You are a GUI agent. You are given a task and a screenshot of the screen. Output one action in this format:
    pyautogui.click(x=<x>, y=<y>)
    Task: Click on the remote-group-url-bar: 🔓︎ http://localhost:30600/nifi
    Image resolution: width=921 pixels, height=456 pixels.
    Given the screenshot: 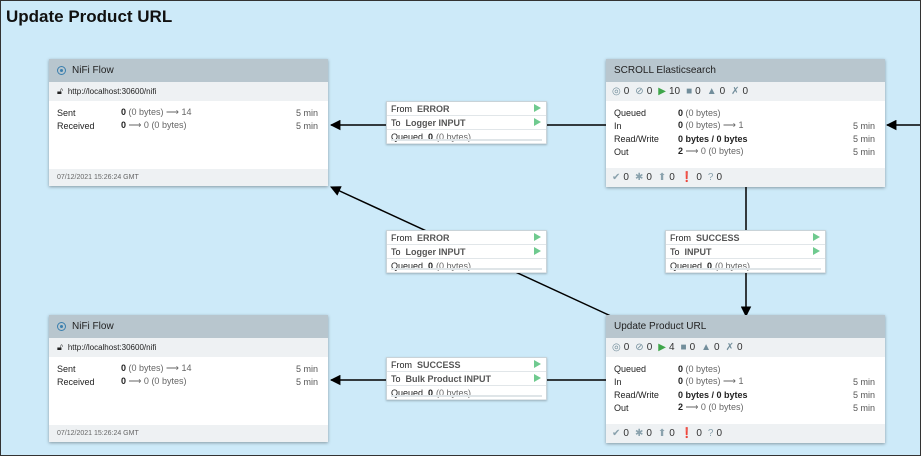 What is the action you would take?
    pyautogui.click(x=188, y=347)
    